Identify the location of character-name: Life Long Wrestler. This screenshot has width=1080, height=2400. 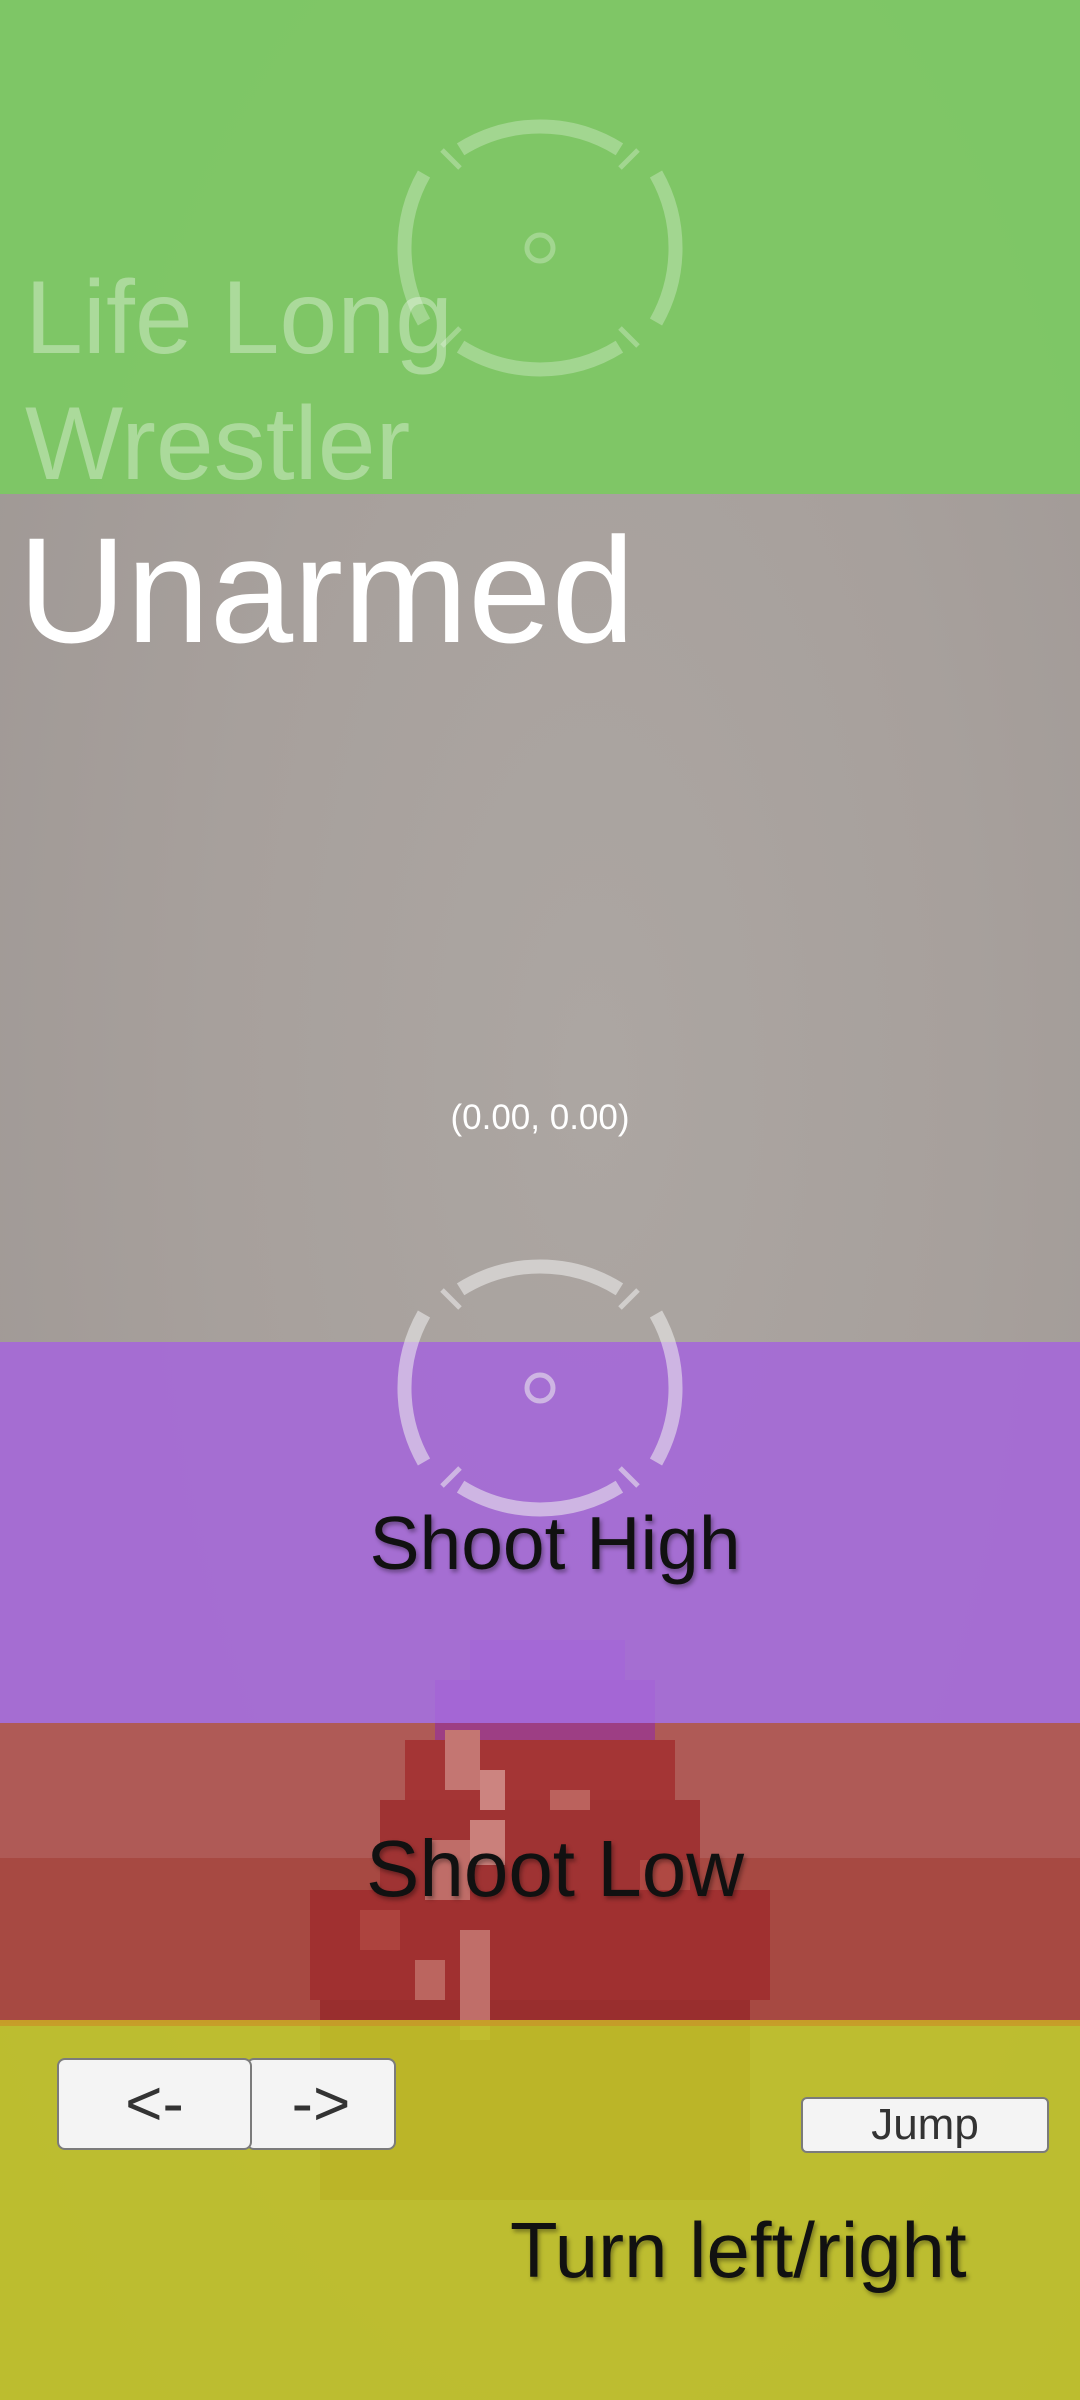
(239, 381).